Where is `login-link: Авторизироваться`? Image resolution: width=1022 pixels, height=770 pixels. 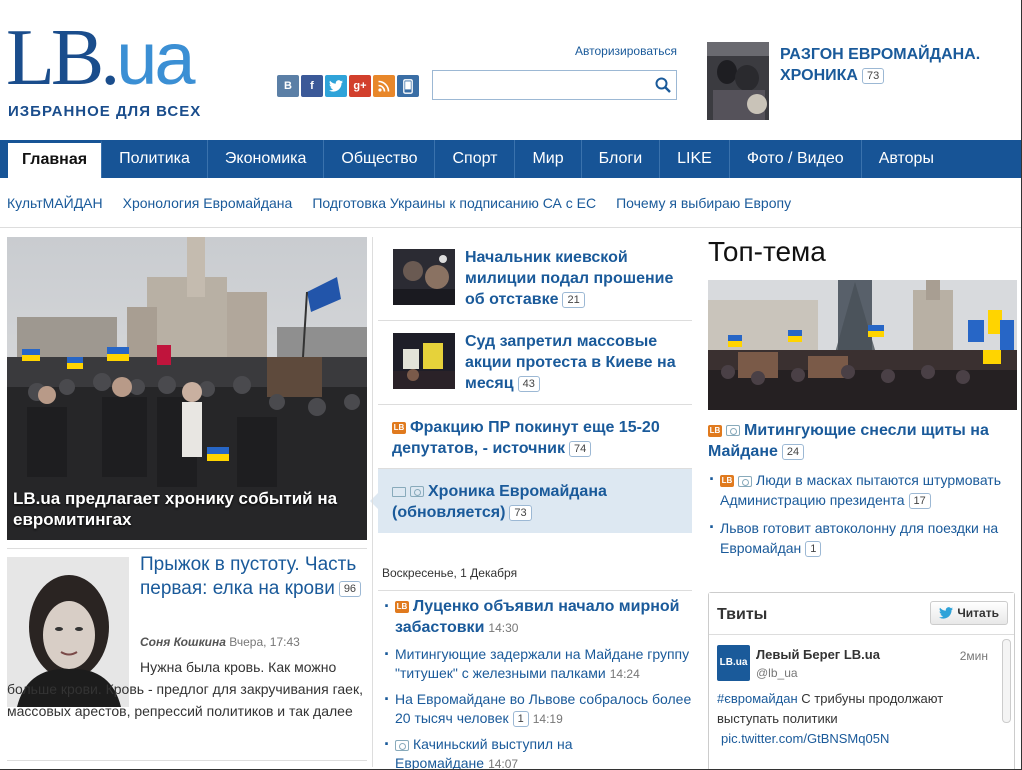 login-link: Авторизироваться is located at coordinates (626, 51).